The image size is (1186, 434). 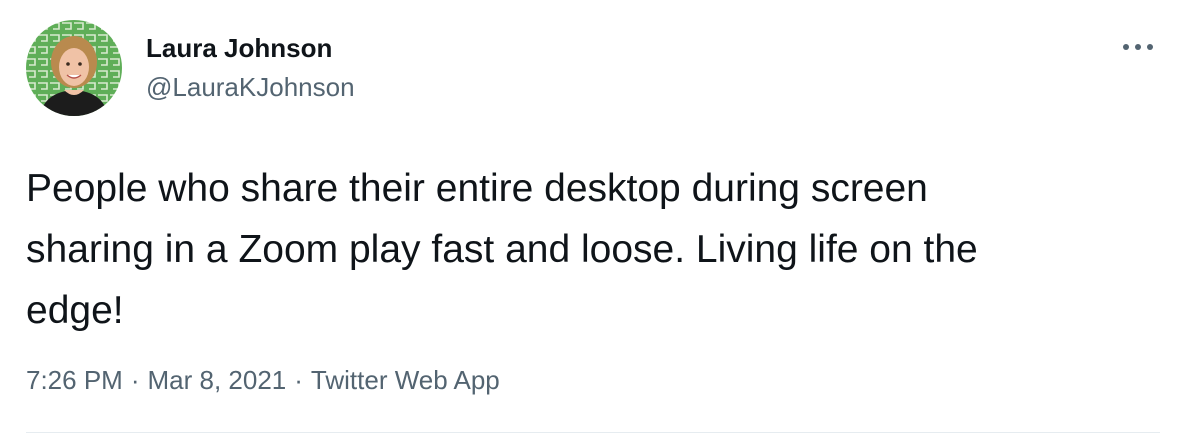 I want to click on avatar, so click(x=74, y=68).